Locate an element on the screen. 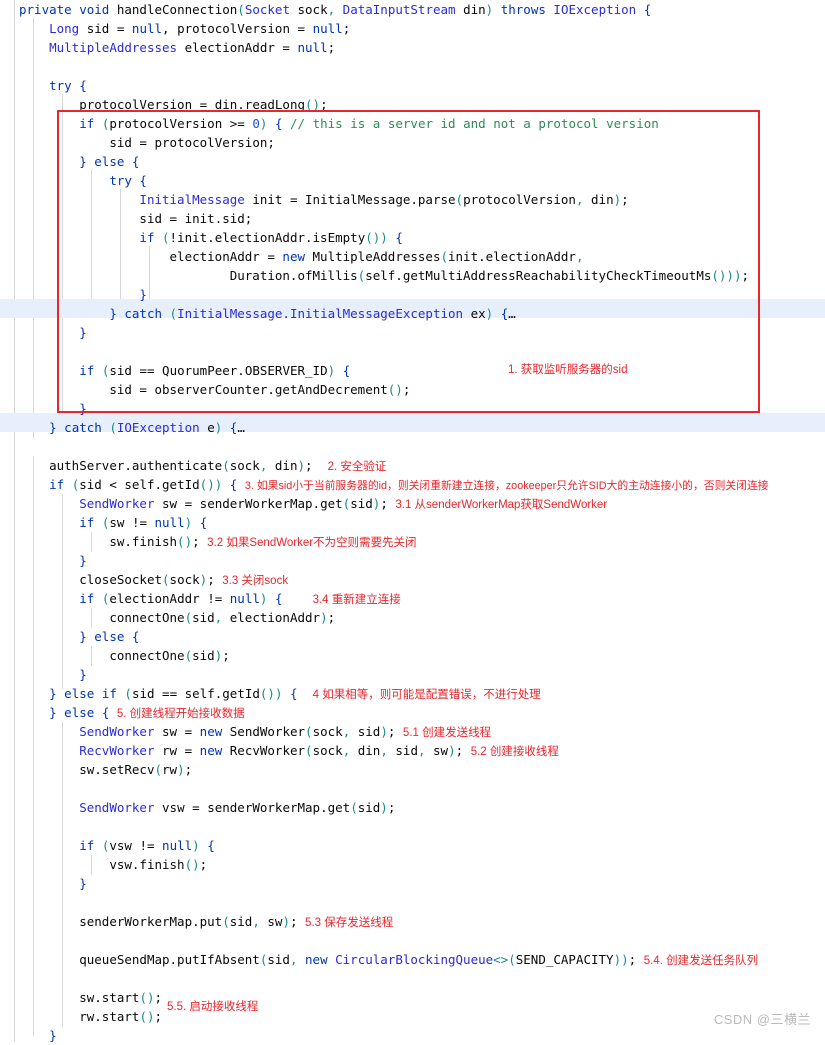 The image size is (825, 1045). code-line: if (sw != null) { is located at coordinates (412, 522).